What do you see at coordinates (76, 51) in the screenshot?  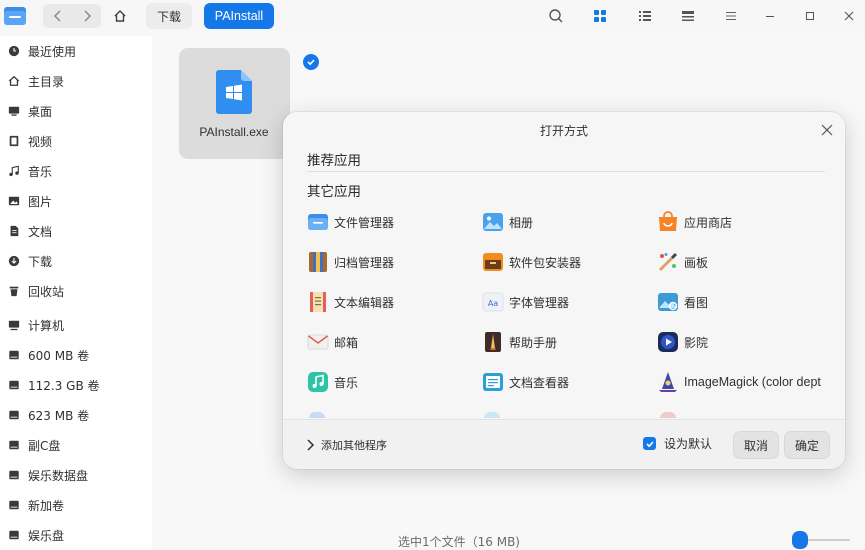 I see `sidebar-item: 最近使用` at bounding box center [76, 51].